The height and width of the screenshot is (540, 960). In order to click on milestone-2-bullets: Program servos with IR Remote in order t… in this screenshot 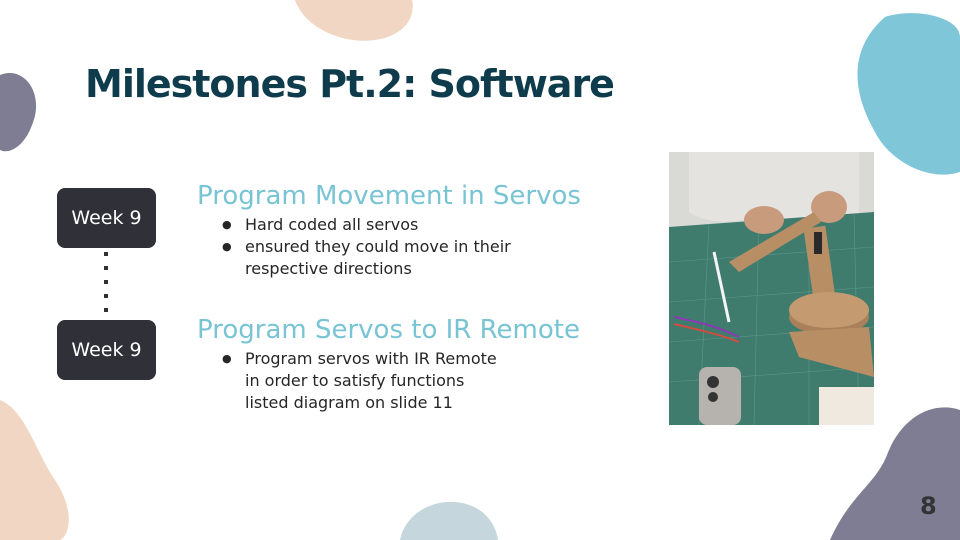, I will do `click(359, 381)`.